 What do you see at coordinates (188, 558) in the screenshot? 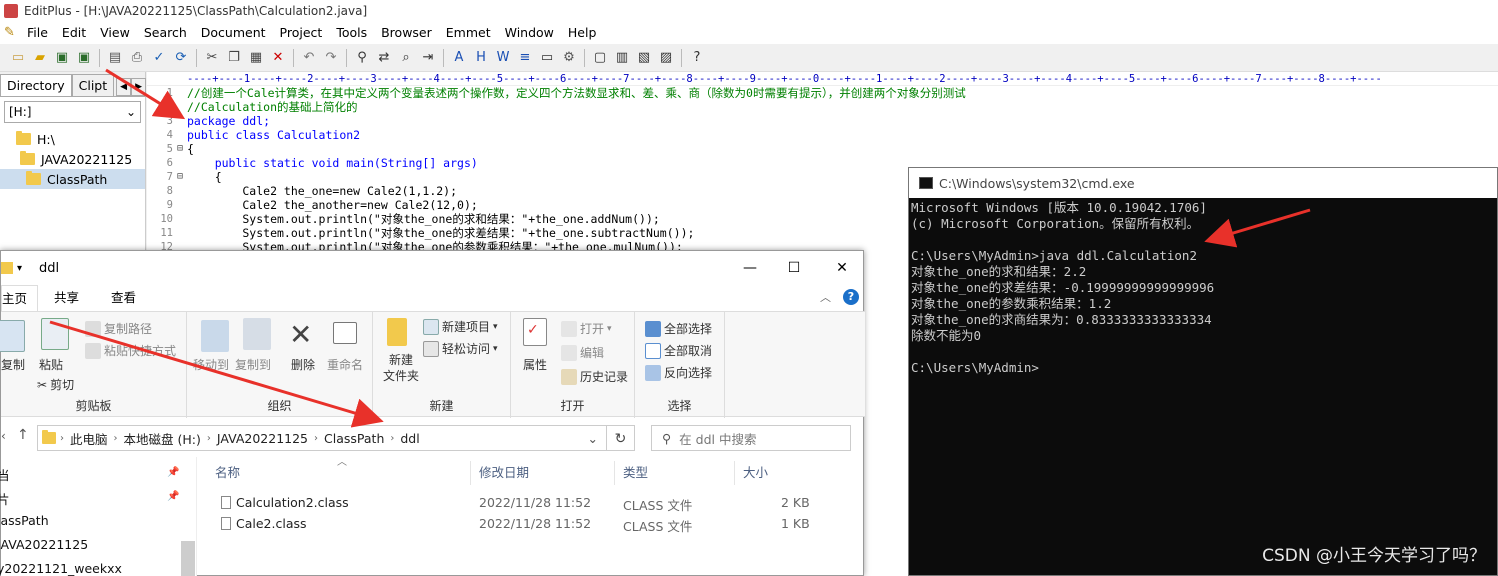
I see `nav-scrollbar` at bounding box center [188, 558].